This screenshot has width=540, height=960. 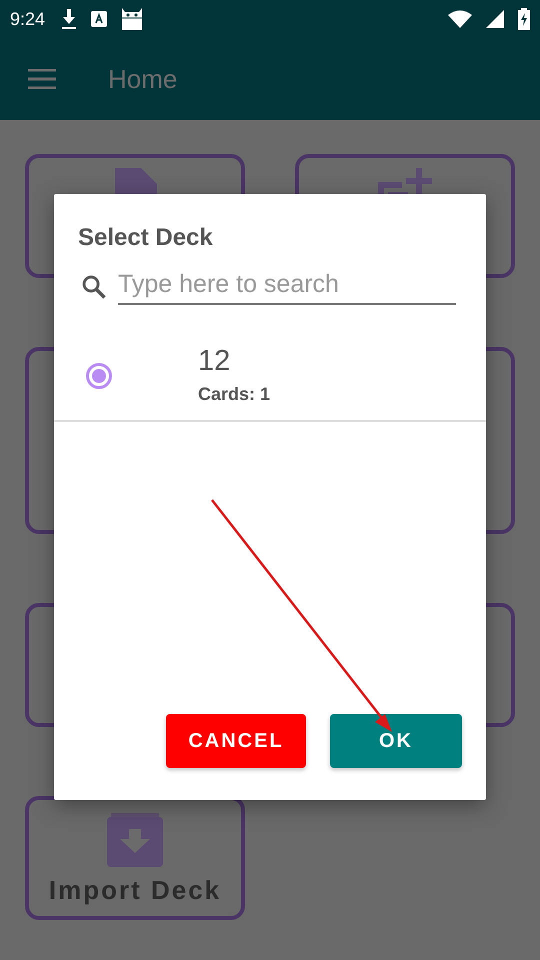 I want to click on deck-name: 12, so click(x=215, y=361).